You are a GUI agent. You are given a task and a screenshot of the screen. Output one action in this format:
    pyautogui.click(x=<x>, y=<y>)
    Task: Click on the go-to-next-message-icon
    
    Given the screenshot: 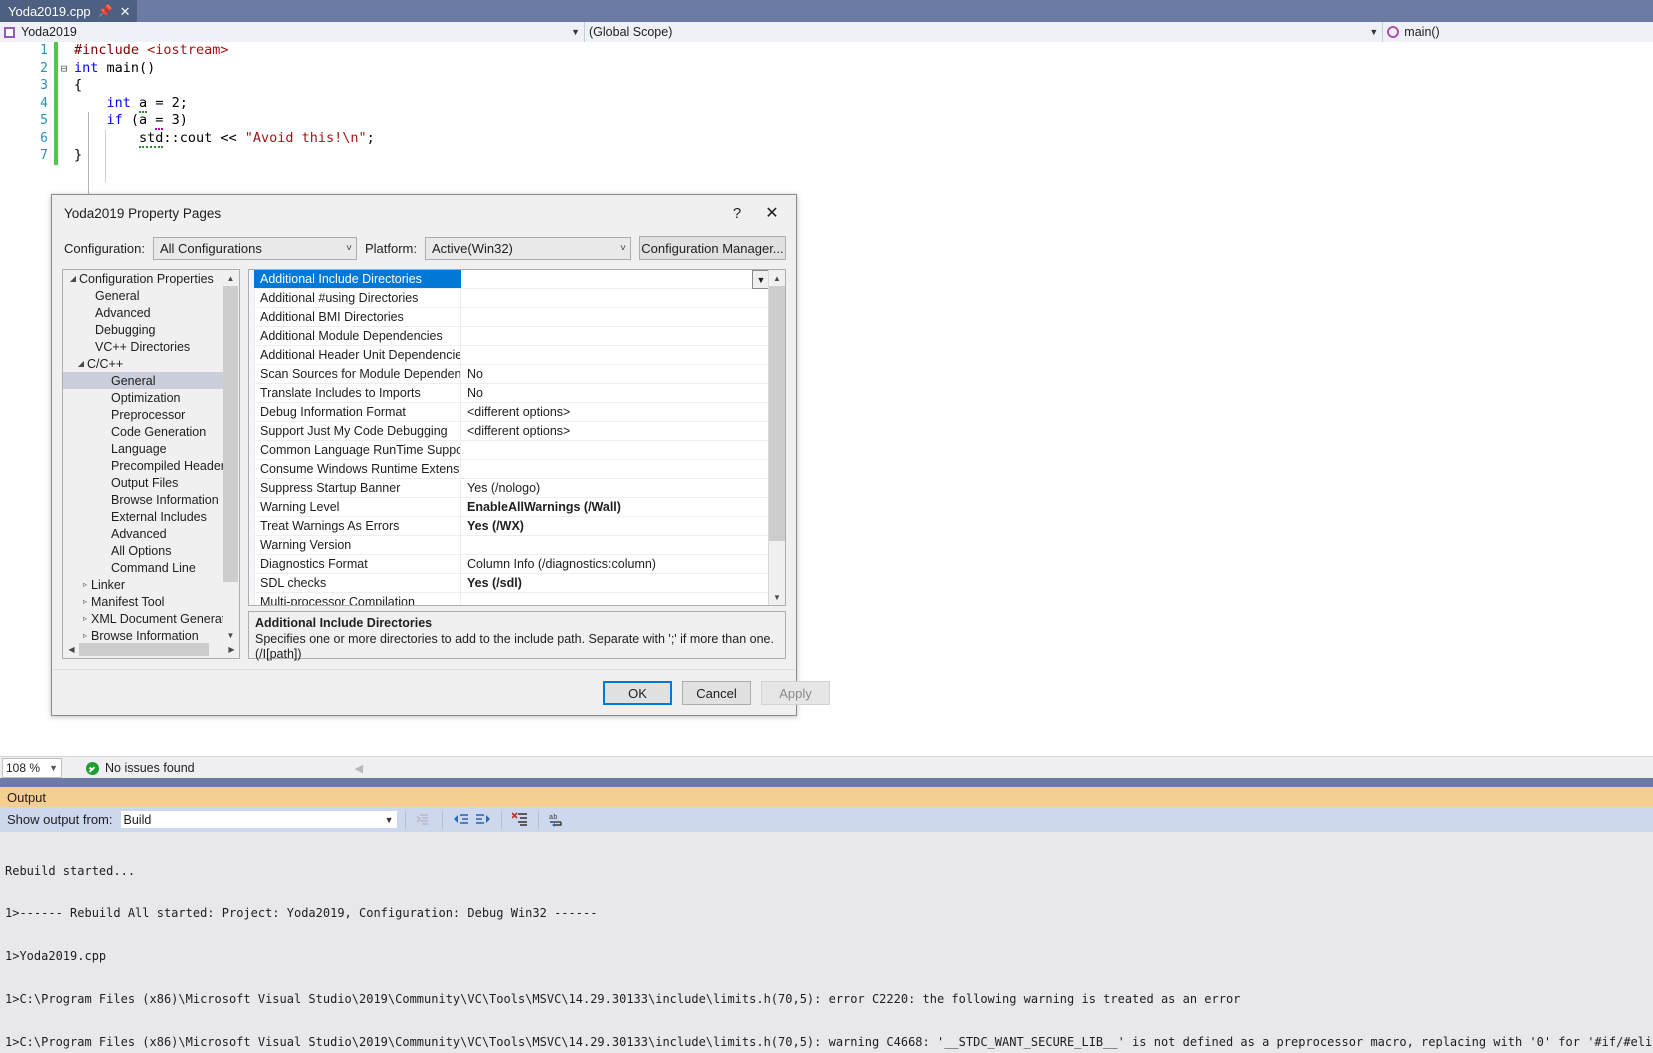 What is the action you would take?
    pyautogui.click(x=483, y=820)
    